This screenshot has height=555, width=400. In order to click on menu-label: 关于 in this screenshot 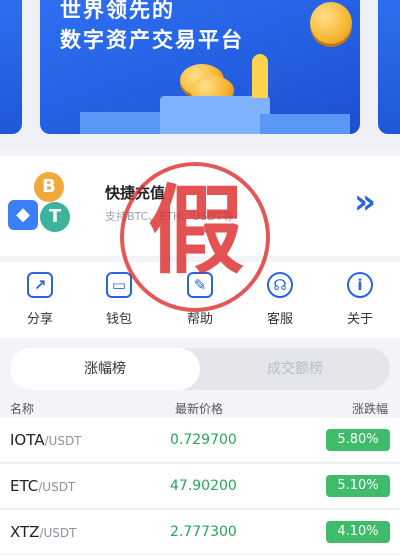, I will do `click(359, 319)`.